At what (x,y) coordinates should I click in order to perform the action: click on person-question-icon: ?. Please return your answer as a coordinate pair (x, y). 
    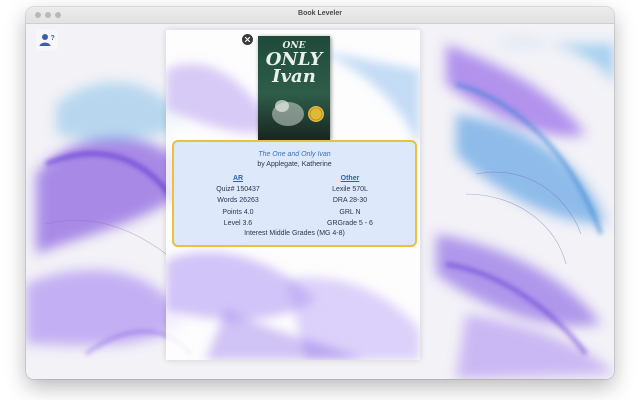
    Looking at the image, I should click on (47, 40).